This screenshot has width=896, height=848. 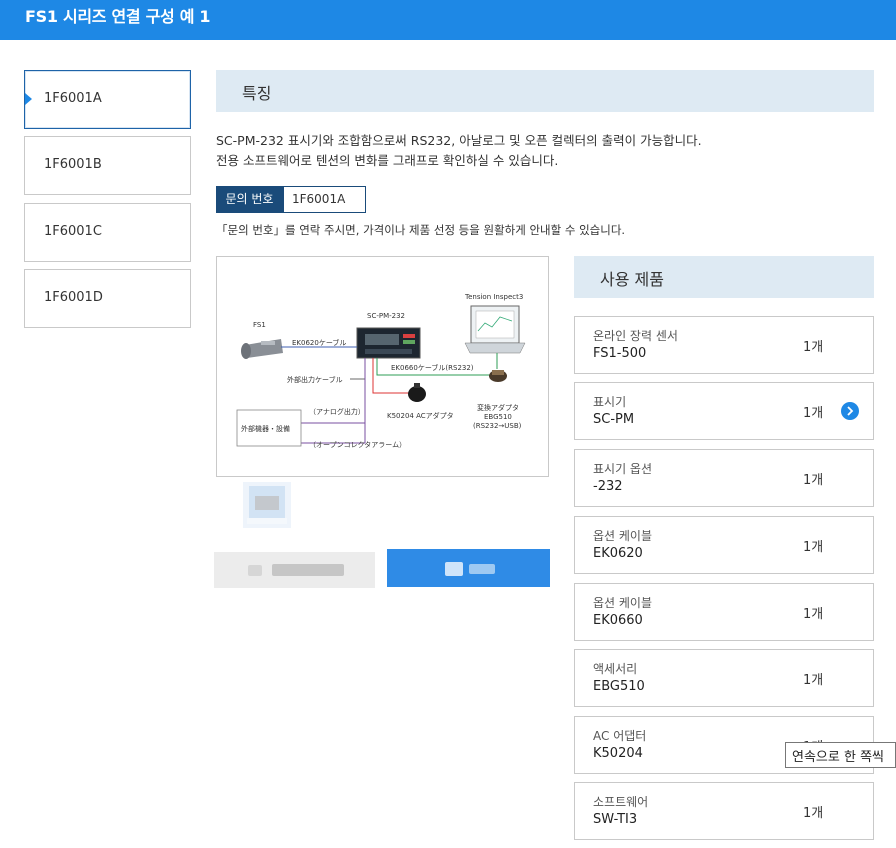 What do you see at coordinates (724, 612) in the screenshot?
I see `product-card: 옵션 케이블 EK0660 1개` at bounding box center [724, 612].